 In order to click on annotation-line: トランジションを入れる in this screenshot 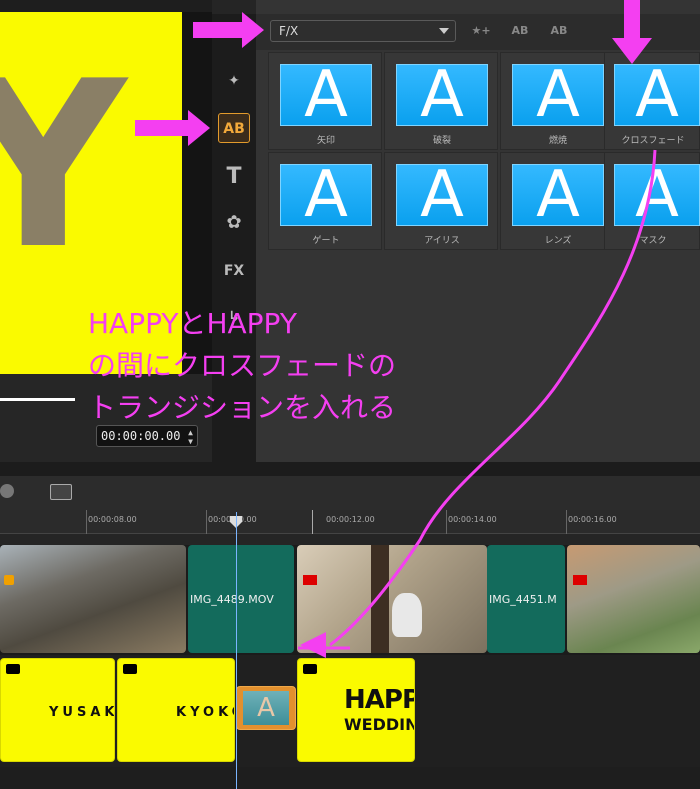, I will do `click(242, 407)`.